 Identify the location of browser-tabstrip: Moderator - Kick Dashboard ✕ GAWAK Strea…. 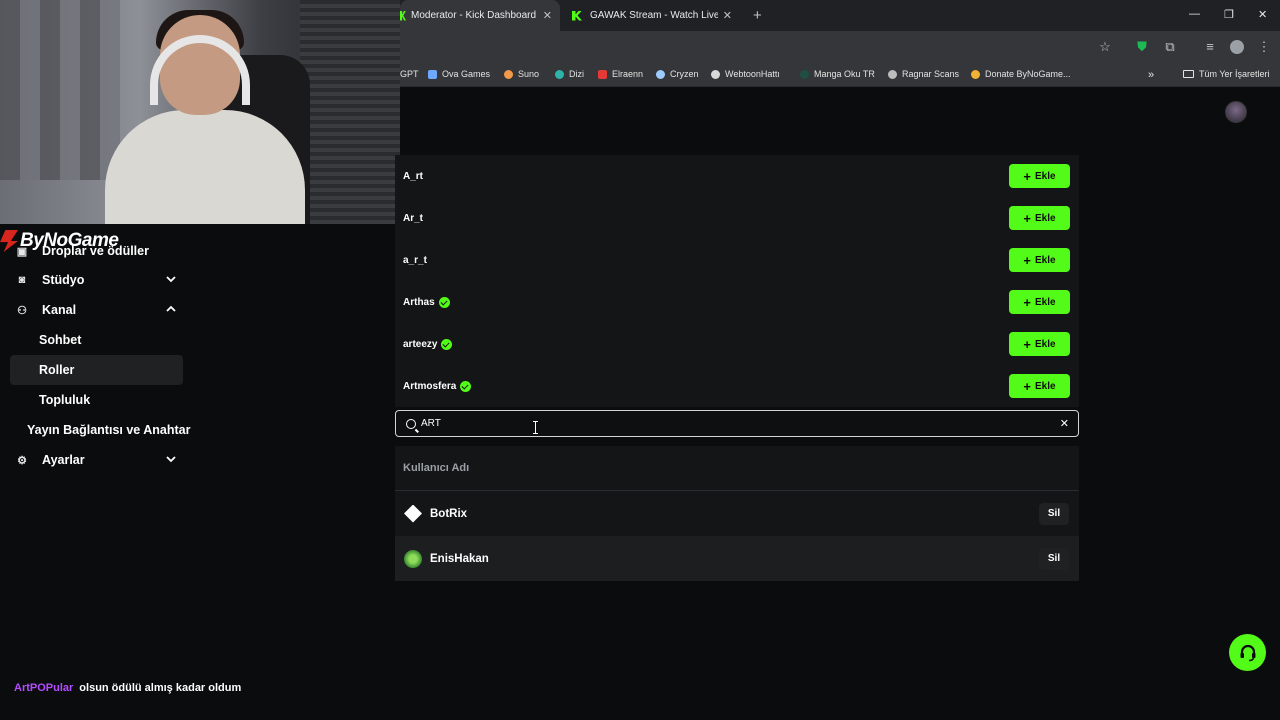
(840, 15).